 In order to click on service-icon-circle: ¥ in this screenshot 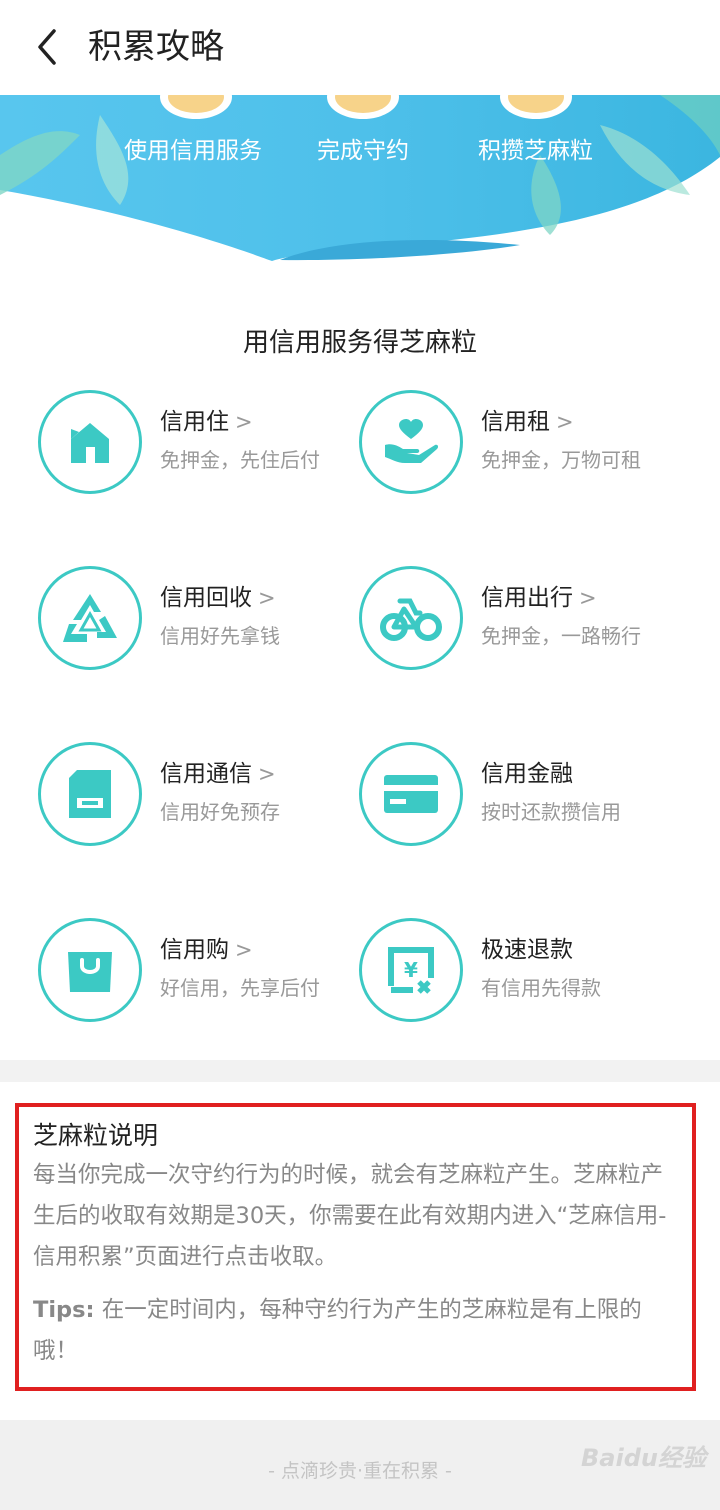, I will do `click(411, 970)`.